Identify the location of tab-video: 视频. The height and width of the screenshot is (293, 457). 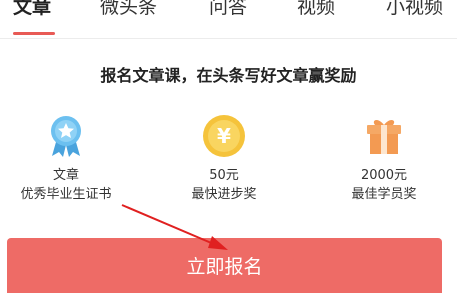
(316, 10).